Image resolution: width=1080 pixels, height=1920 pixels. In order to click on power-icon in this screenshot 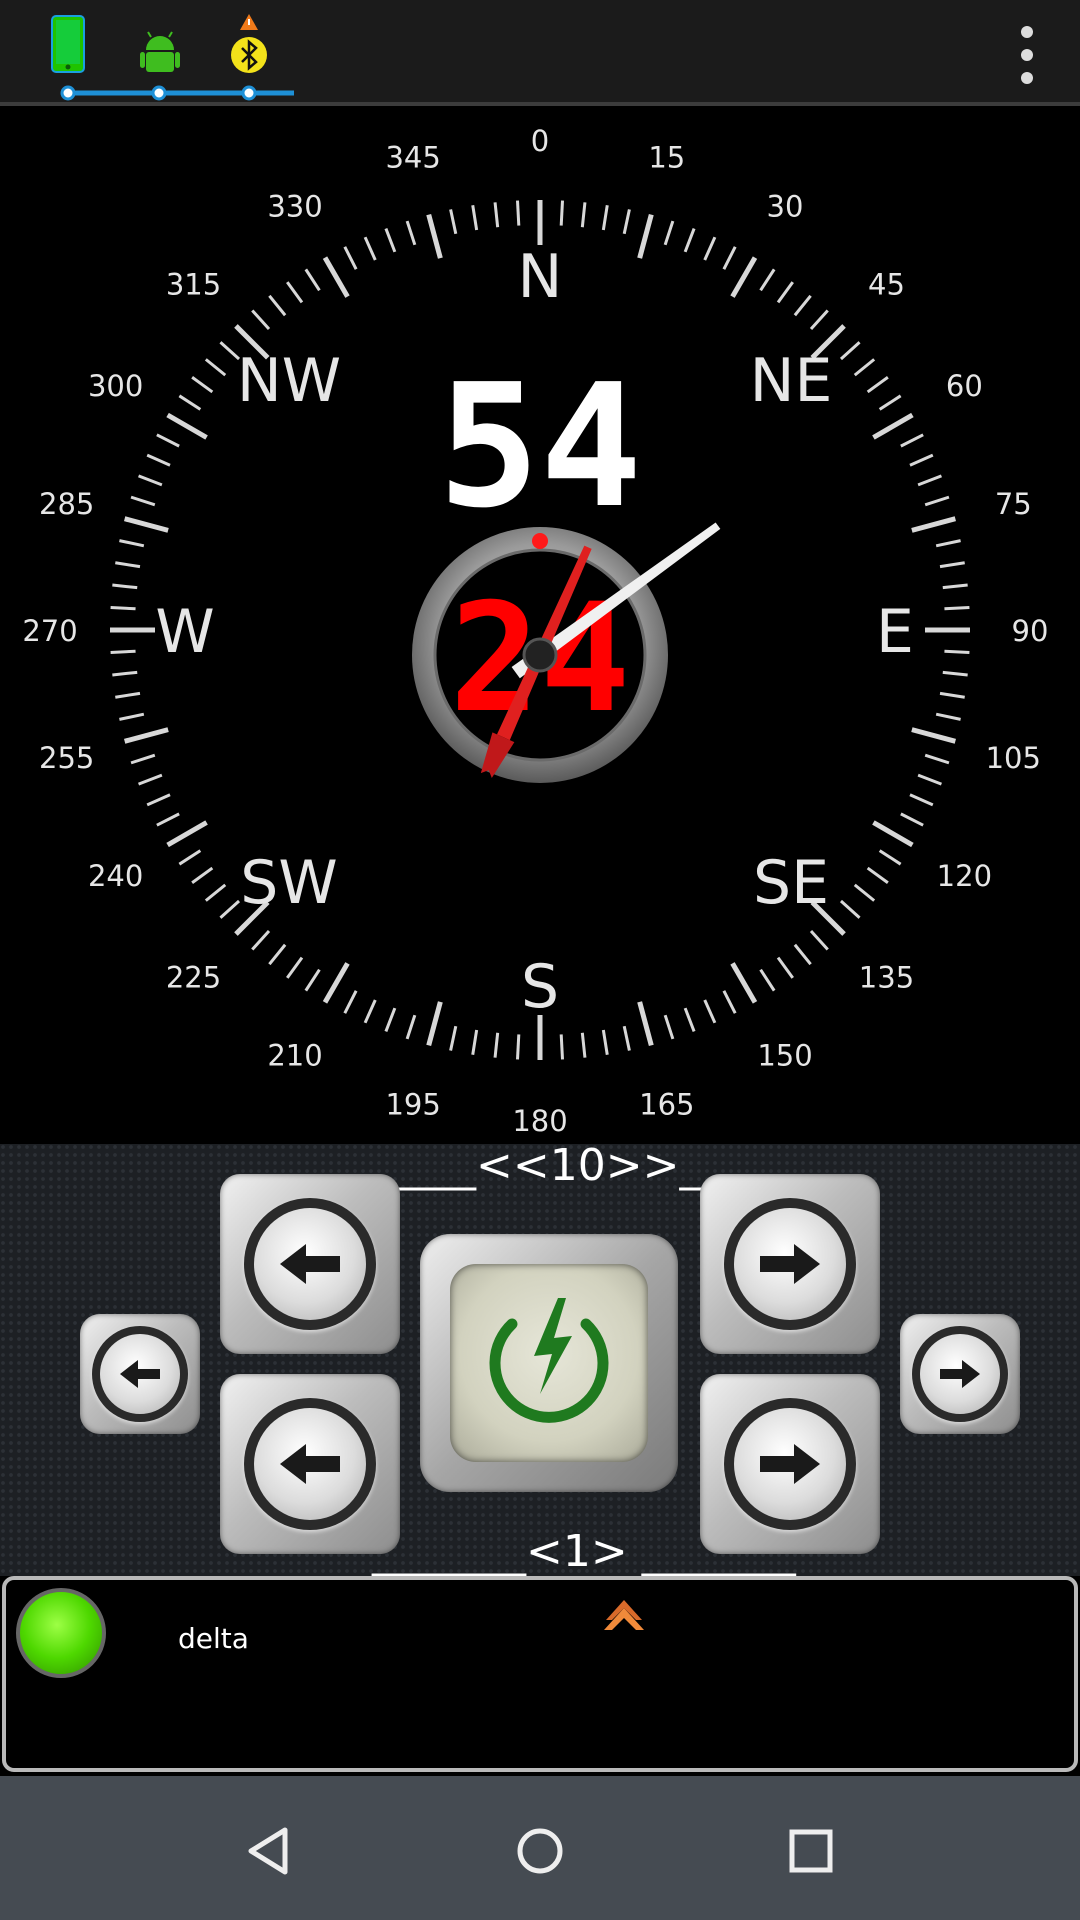, I will do `click(549, 1360)`.